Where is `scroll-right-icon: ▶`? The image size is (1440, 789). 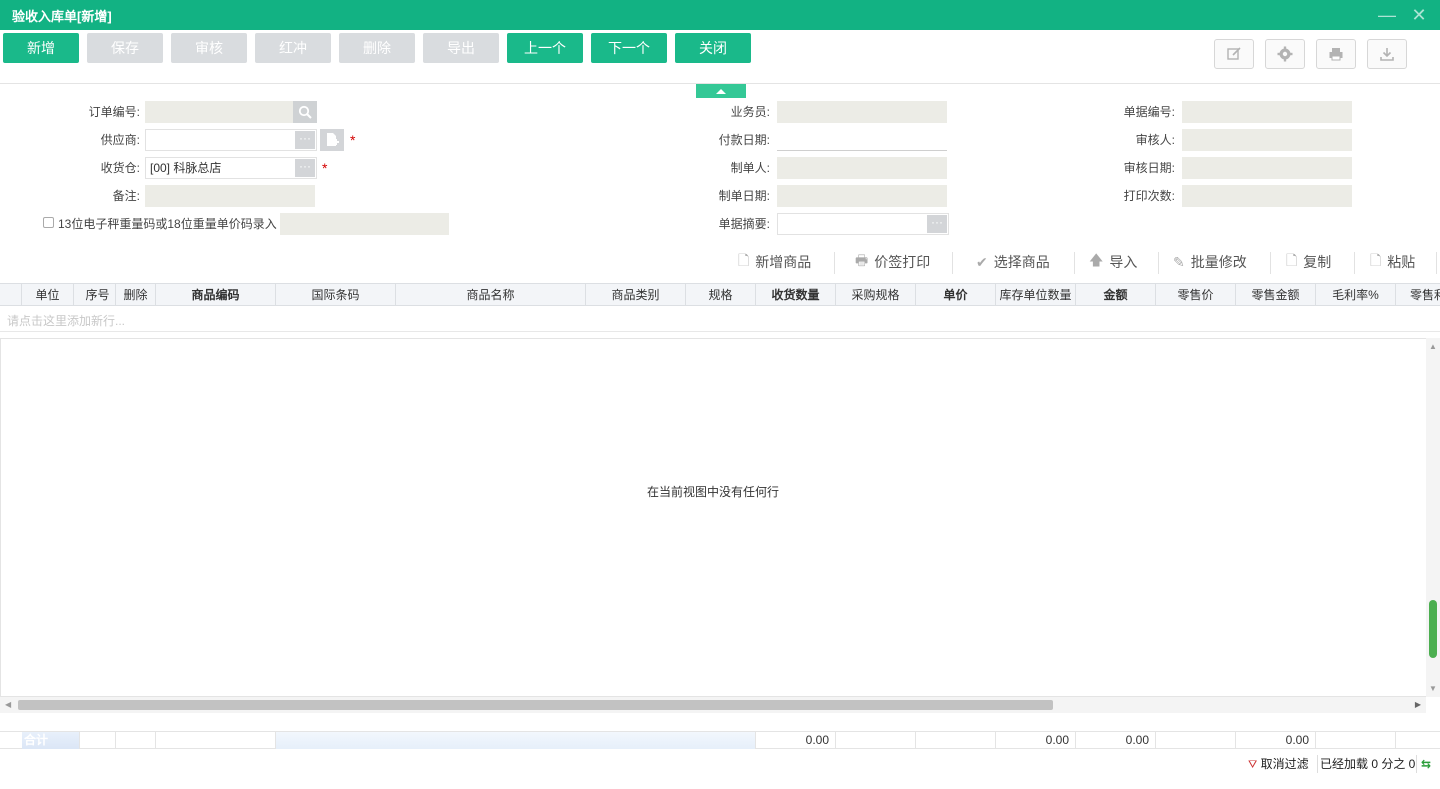 scroll-right-icon: ▶ is located at coordinates (1418, 704).